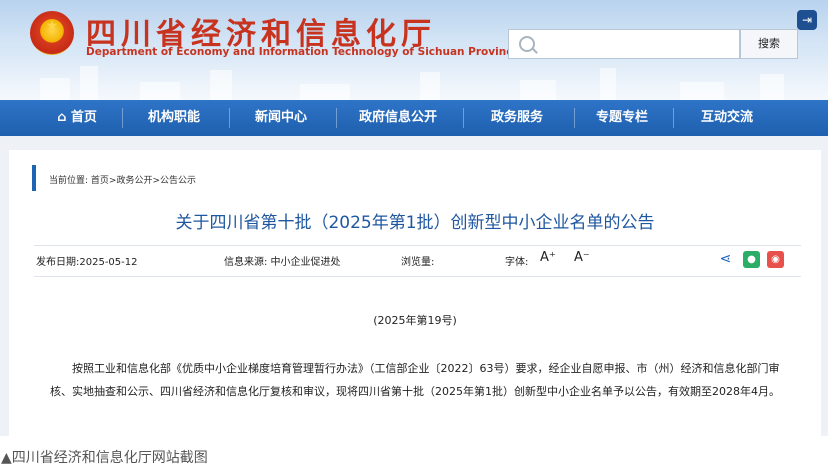 The height and width of the screenshot is (475, 828). What do you see at coordinates (415, 223) in the screenshot?
I see `article-title: 关于四川省第十批（2025年第1批）创新型中小企业名单的公告` at bounding box center [415, 223].